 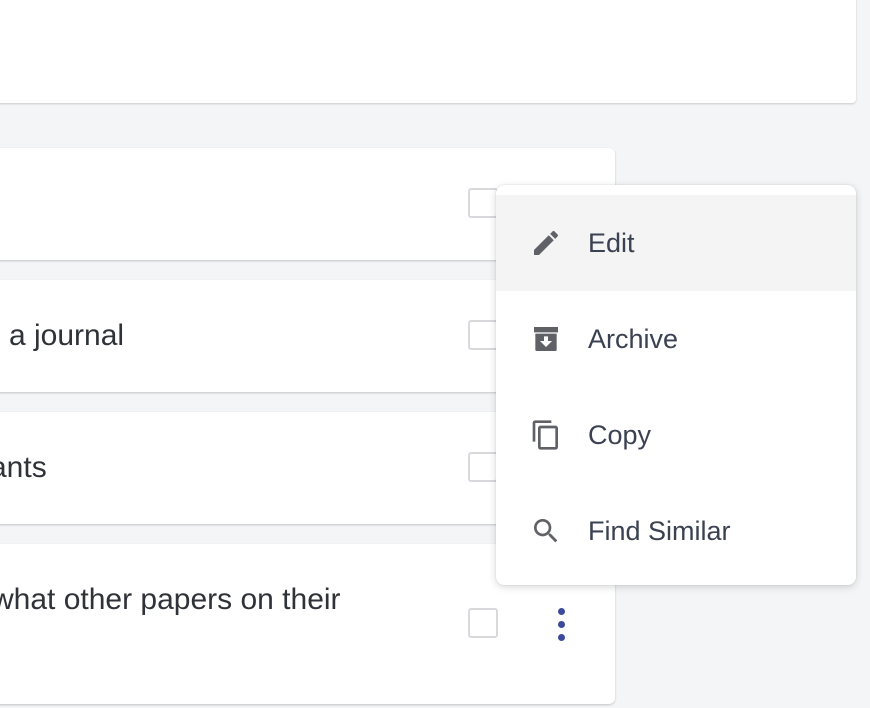 What do you see at coordinates (676, 243) in the screenshot?
I see `menu-item-edit: Edit` at bounding box center [676, 243].